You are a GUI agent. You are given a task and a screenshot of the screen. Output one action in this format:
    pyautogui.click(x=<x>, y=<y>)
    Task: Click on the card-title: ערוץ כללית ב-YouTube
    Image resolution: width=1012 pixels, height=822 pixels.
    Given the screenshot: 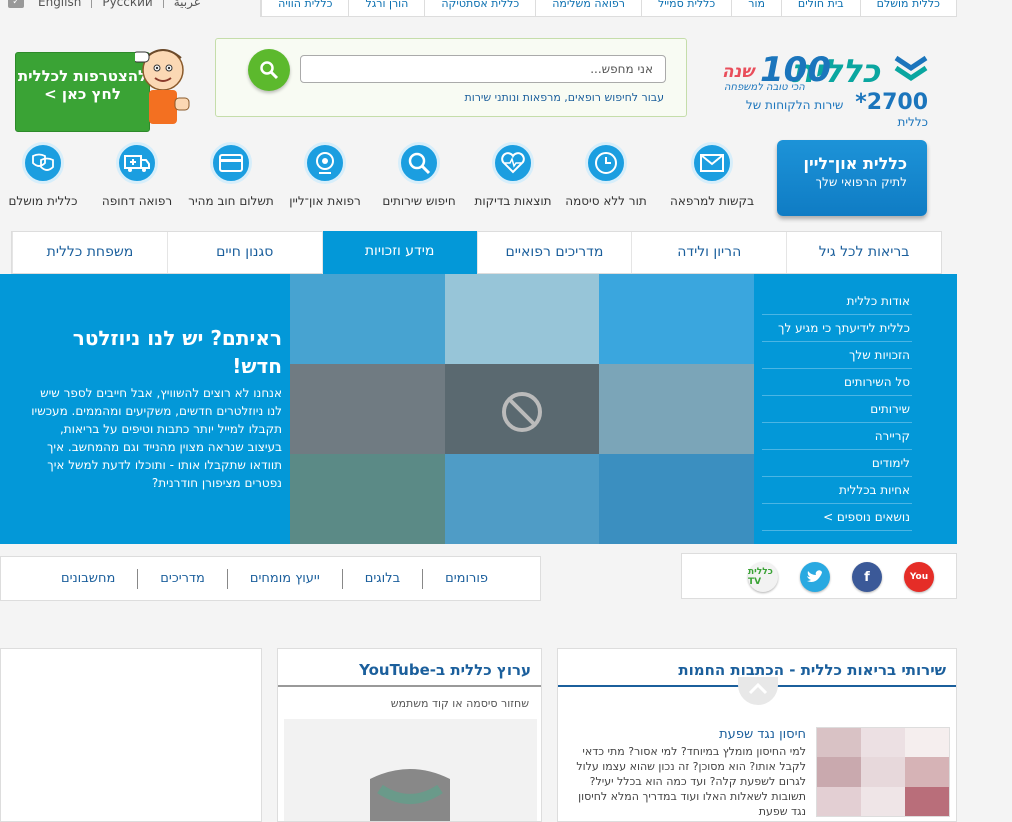 What is the action you would take?
    pyautogui.click(x=409, y=668)
    